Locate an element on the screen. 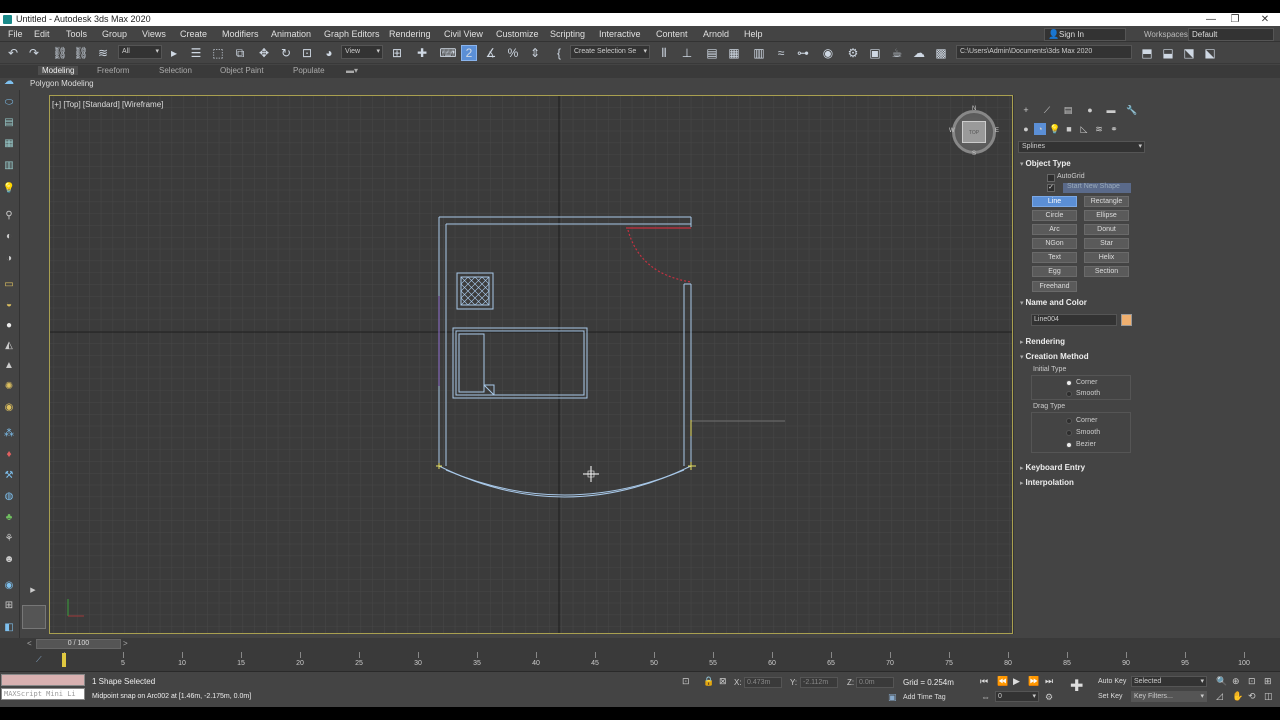 Image resolution: width=1280 pixels, height=720 pixels. workspace-select: Default is located at coordinates (1231, 34).